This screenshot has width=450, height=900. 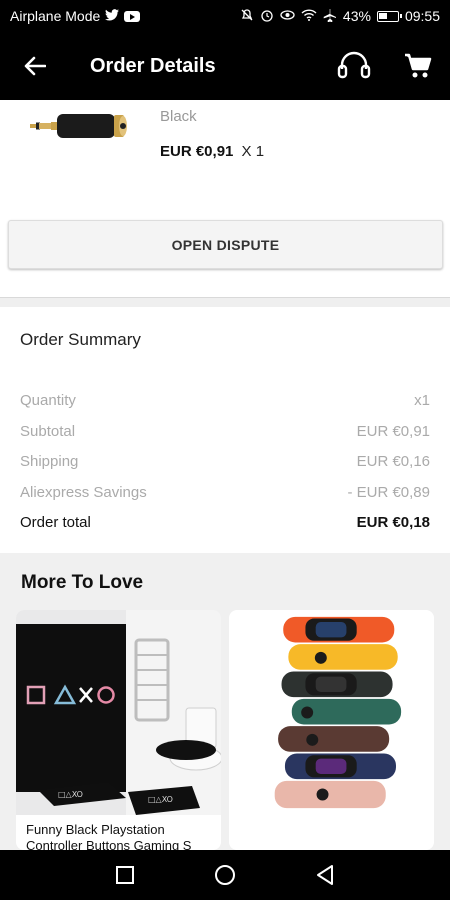 I want to click on back-button, so click(x=35, y=66).